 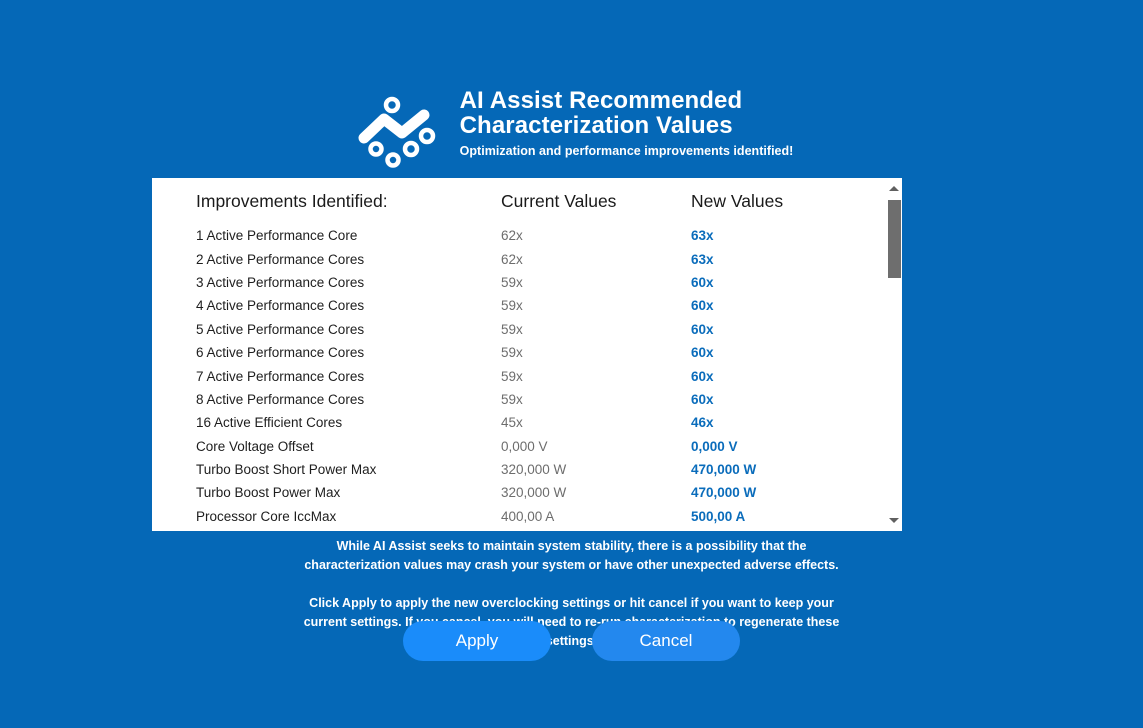 What do you see at coordinates (894, 520) in the screenshot?
I see `scroll-down-arrow-icon` at bounding box center [894, 520].